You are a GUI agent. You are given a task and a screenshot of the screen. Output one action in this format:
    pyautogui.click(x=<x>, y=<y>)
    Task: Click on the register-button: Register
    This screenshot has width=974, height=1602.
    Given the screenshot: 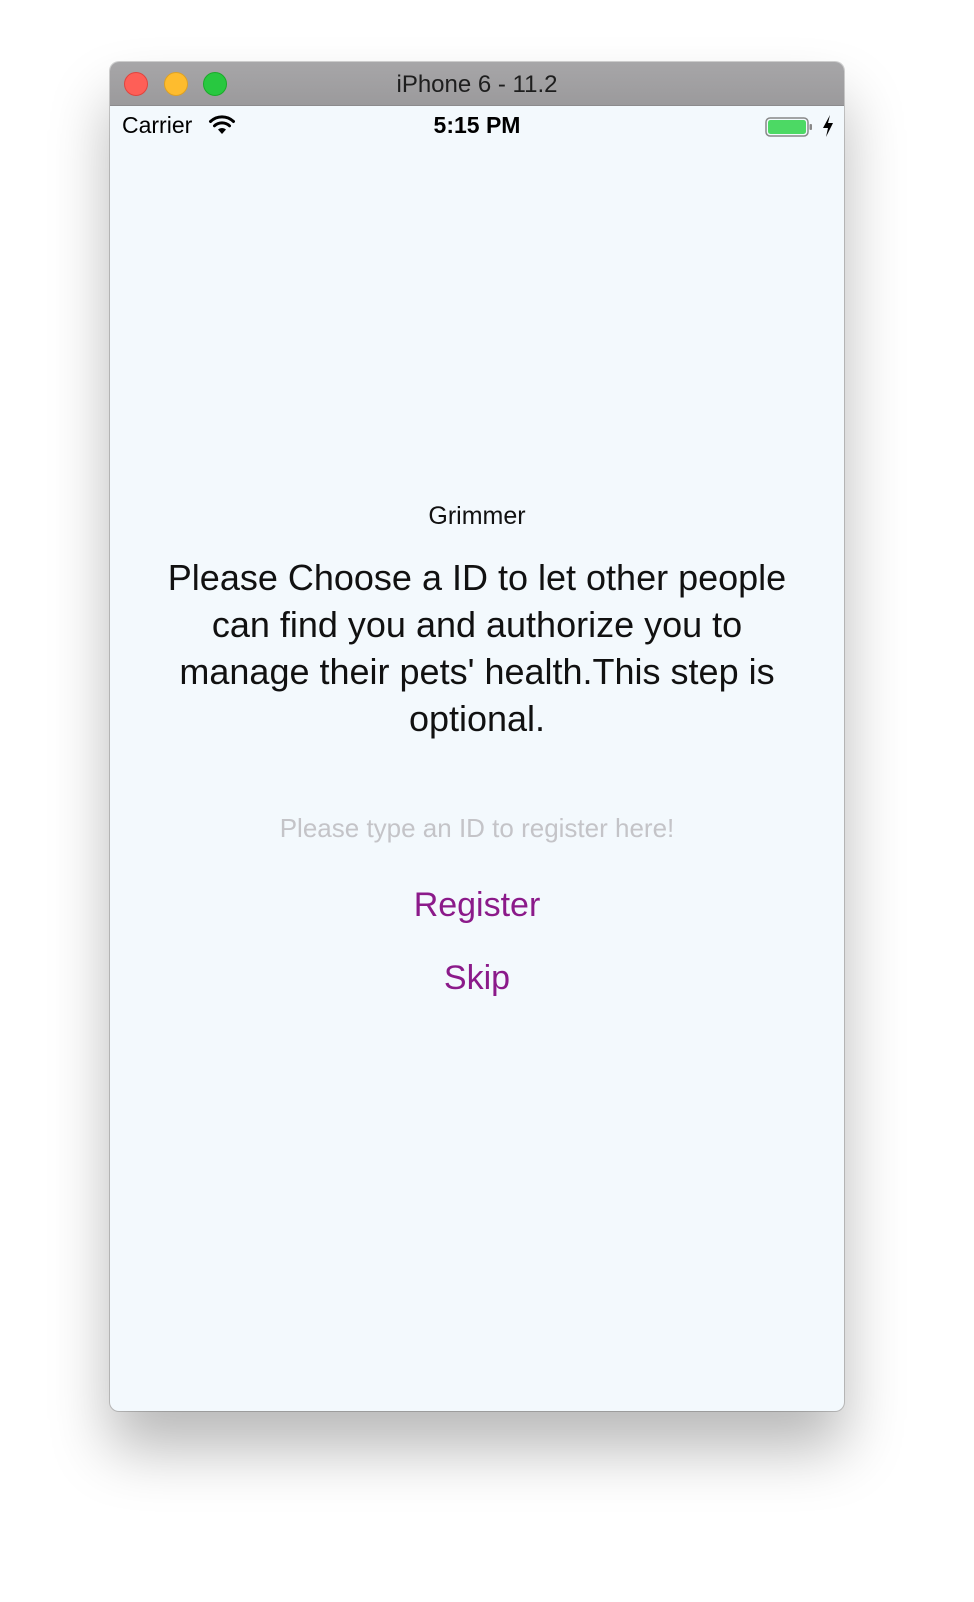 What is the action you would take?
    pyautogui.click(x=477, y=905)
    